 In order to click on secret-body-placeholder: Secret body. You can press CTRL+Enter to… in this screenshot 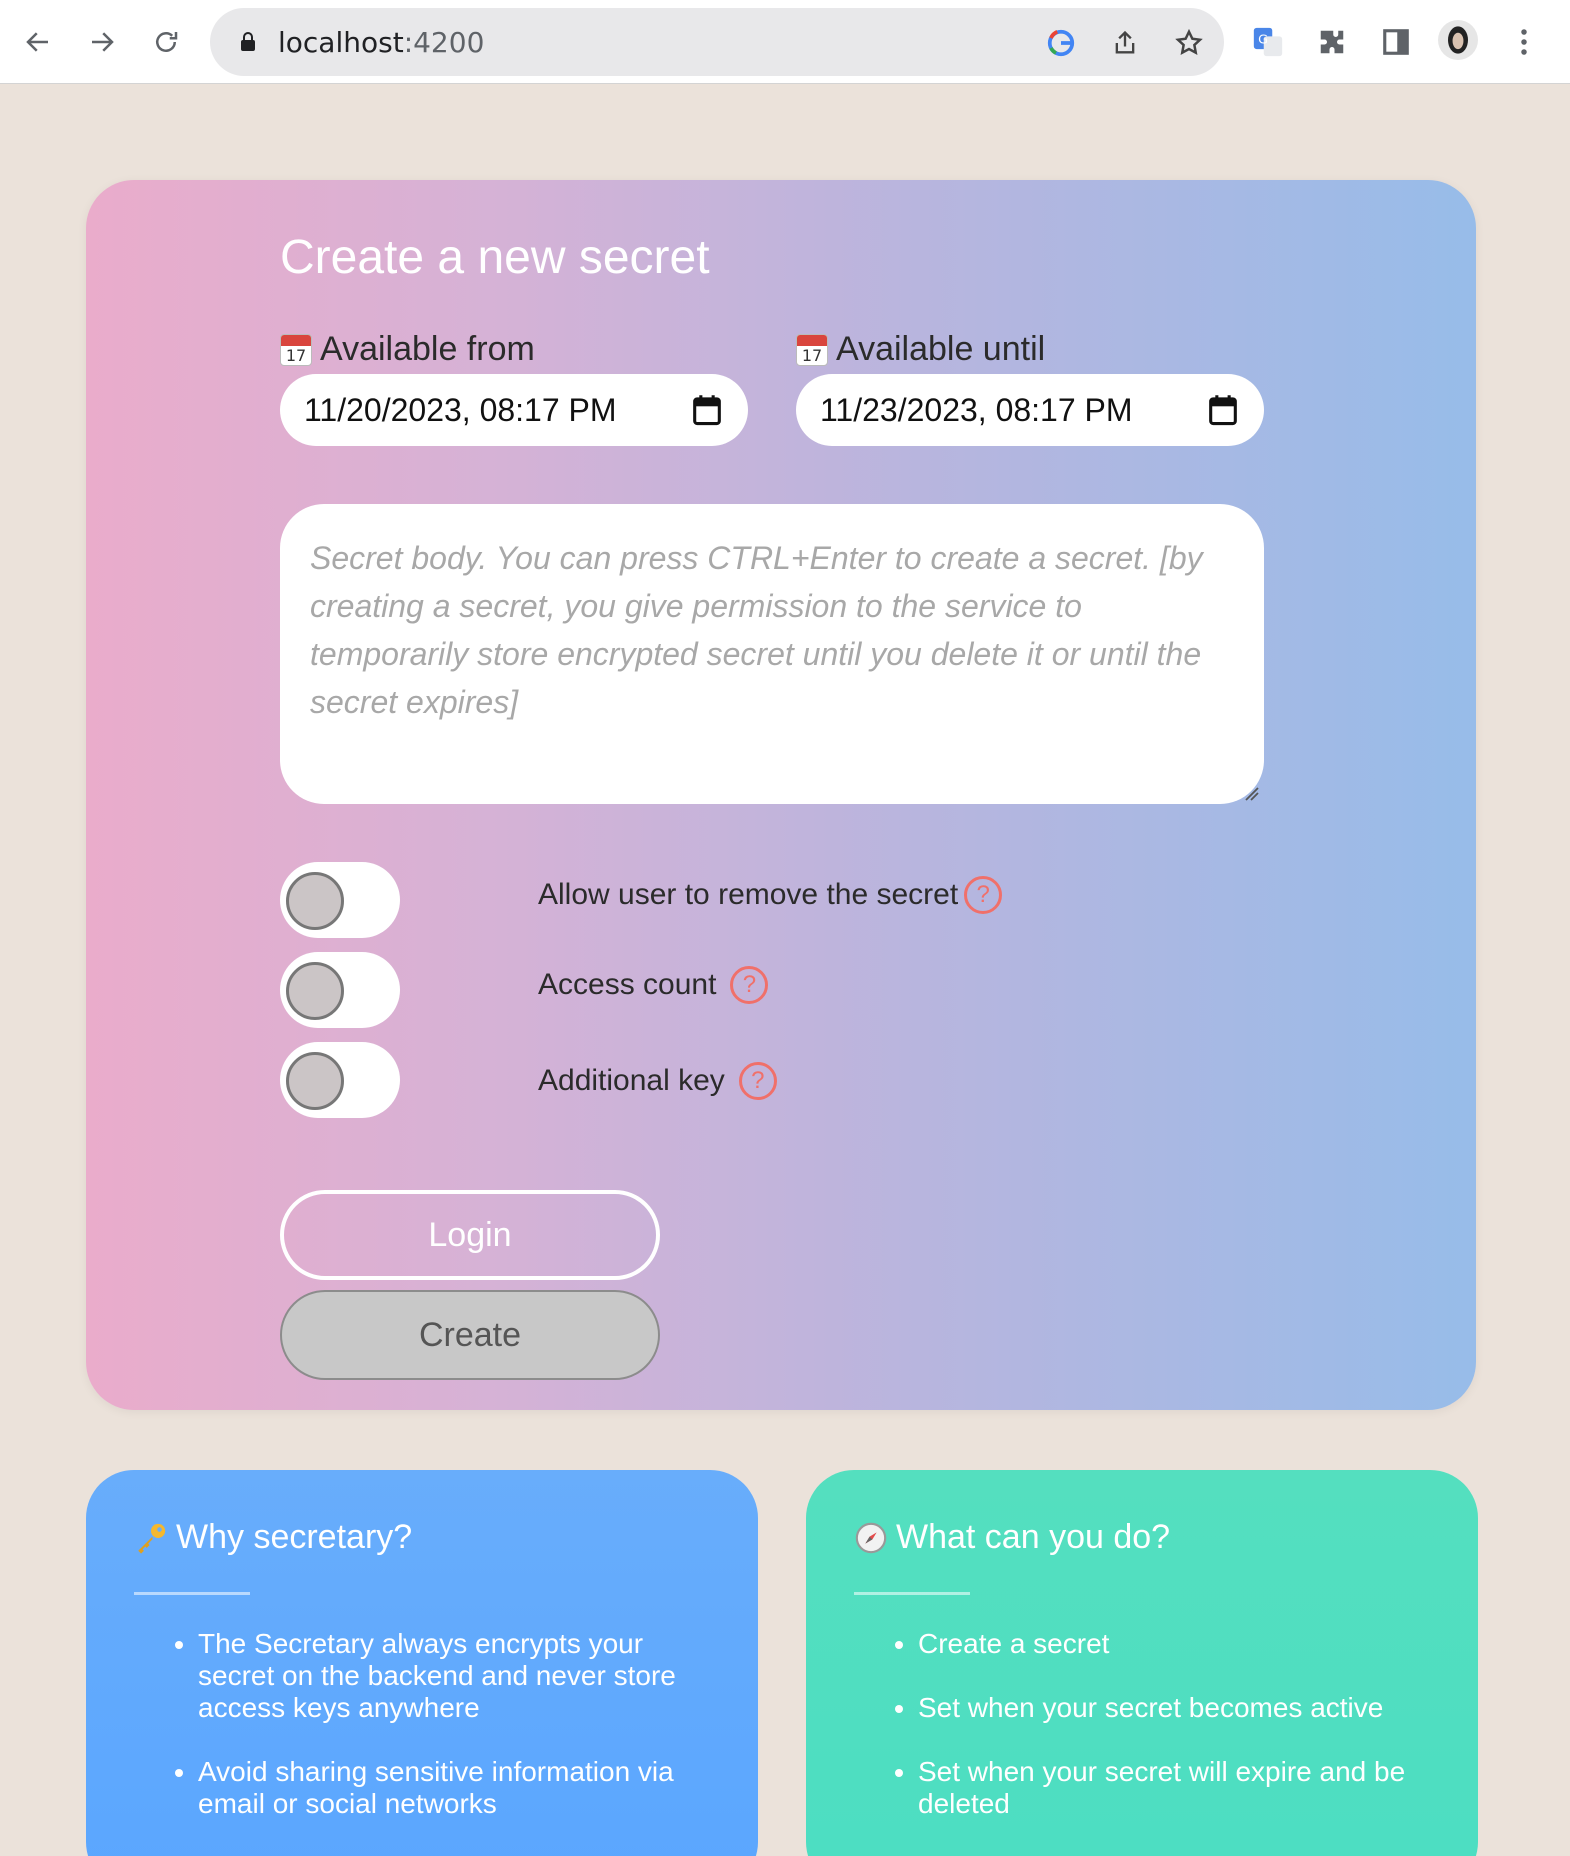, I will do `click(756, 630)`.